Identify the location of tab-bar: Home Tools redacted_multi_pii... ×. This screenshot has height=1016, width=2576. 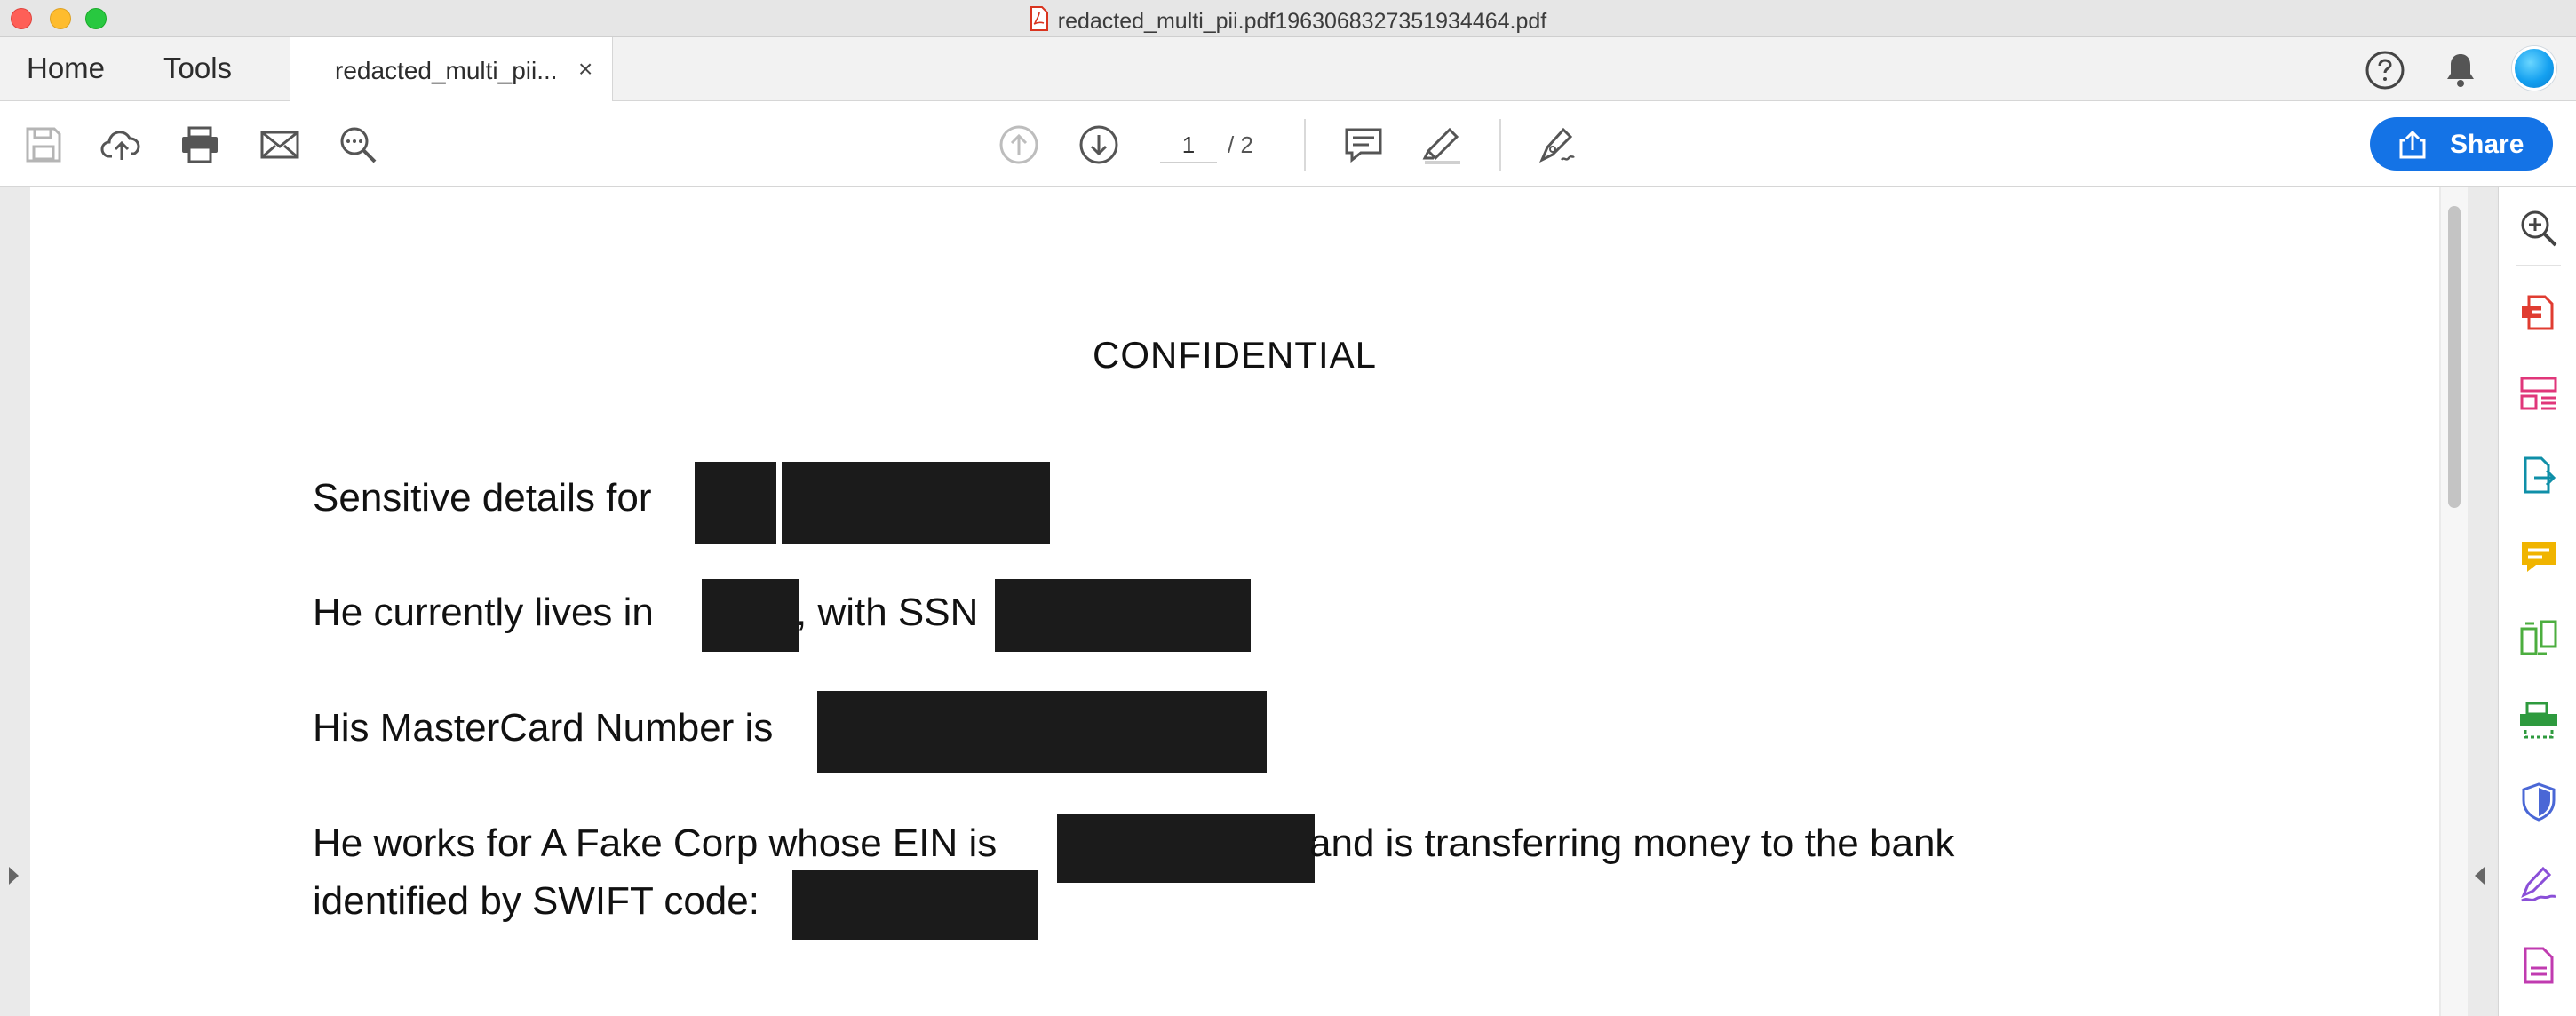
(1288, 69).